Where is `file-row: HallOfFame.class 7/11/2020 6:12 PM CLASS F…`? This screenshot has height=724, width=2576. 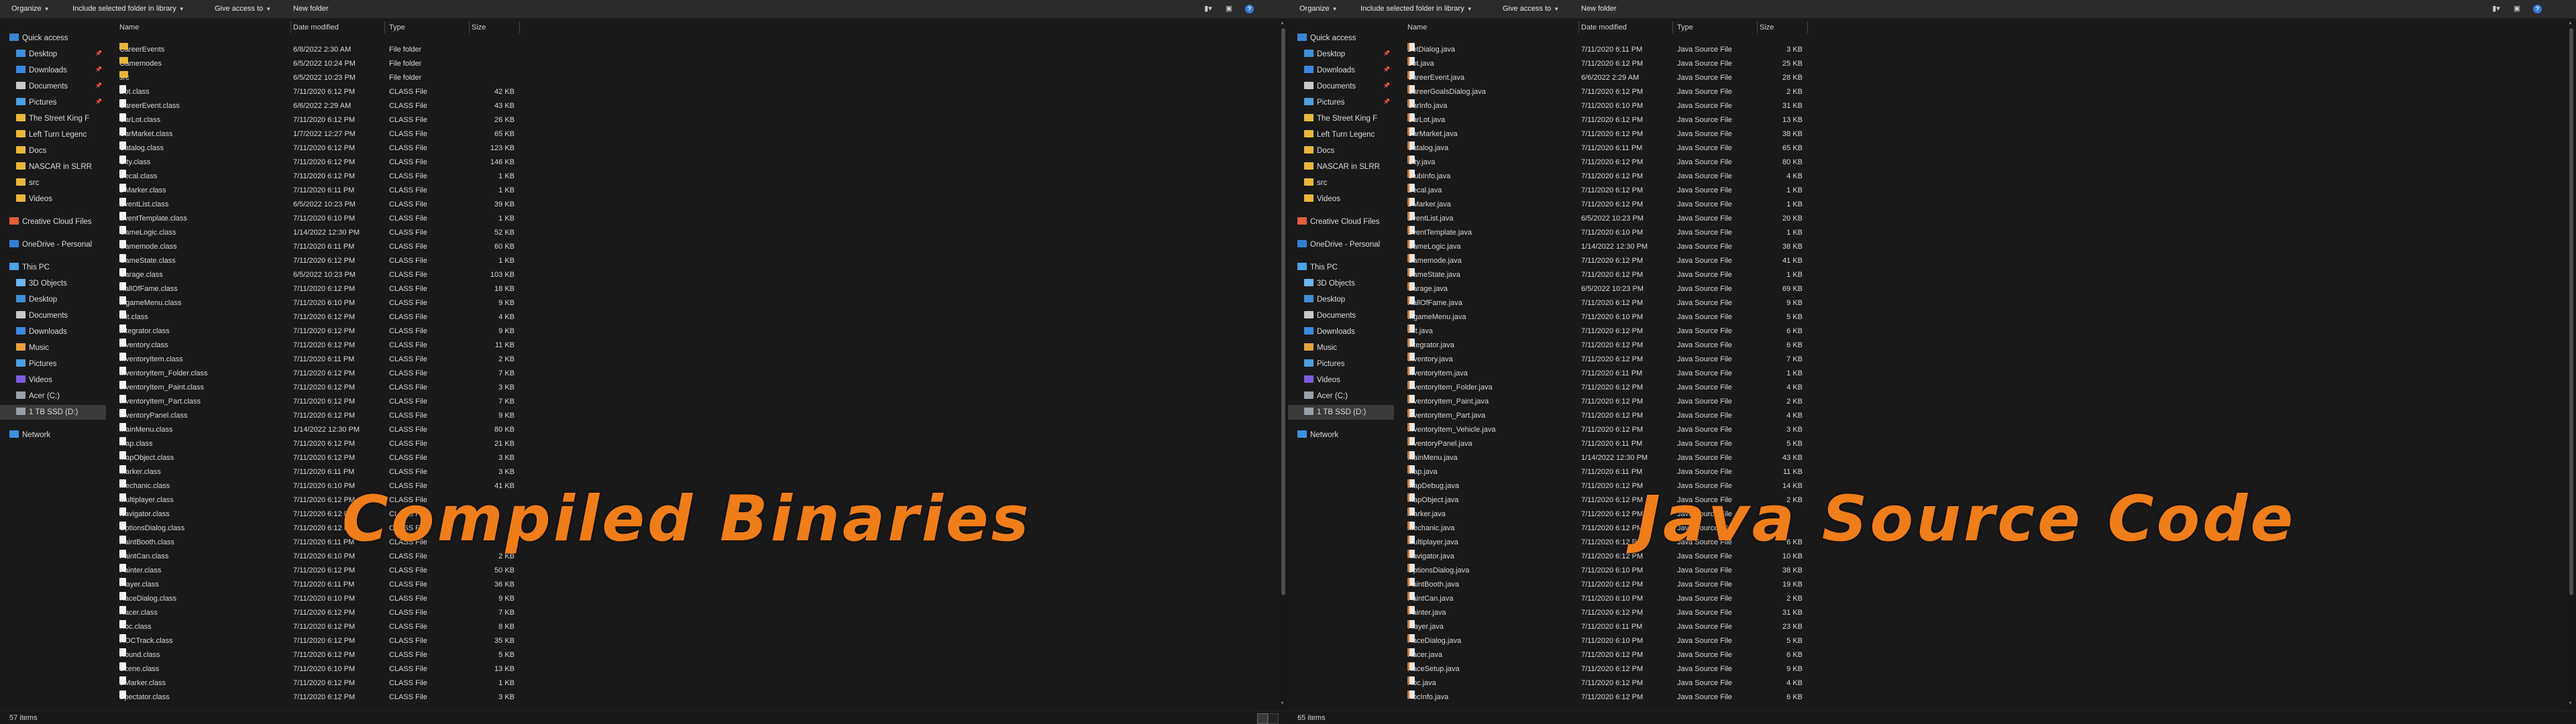
file-row: HallOfFame.class 7/11/2020 6:12 PM CLASS F… is located at coordinates (692, 289).